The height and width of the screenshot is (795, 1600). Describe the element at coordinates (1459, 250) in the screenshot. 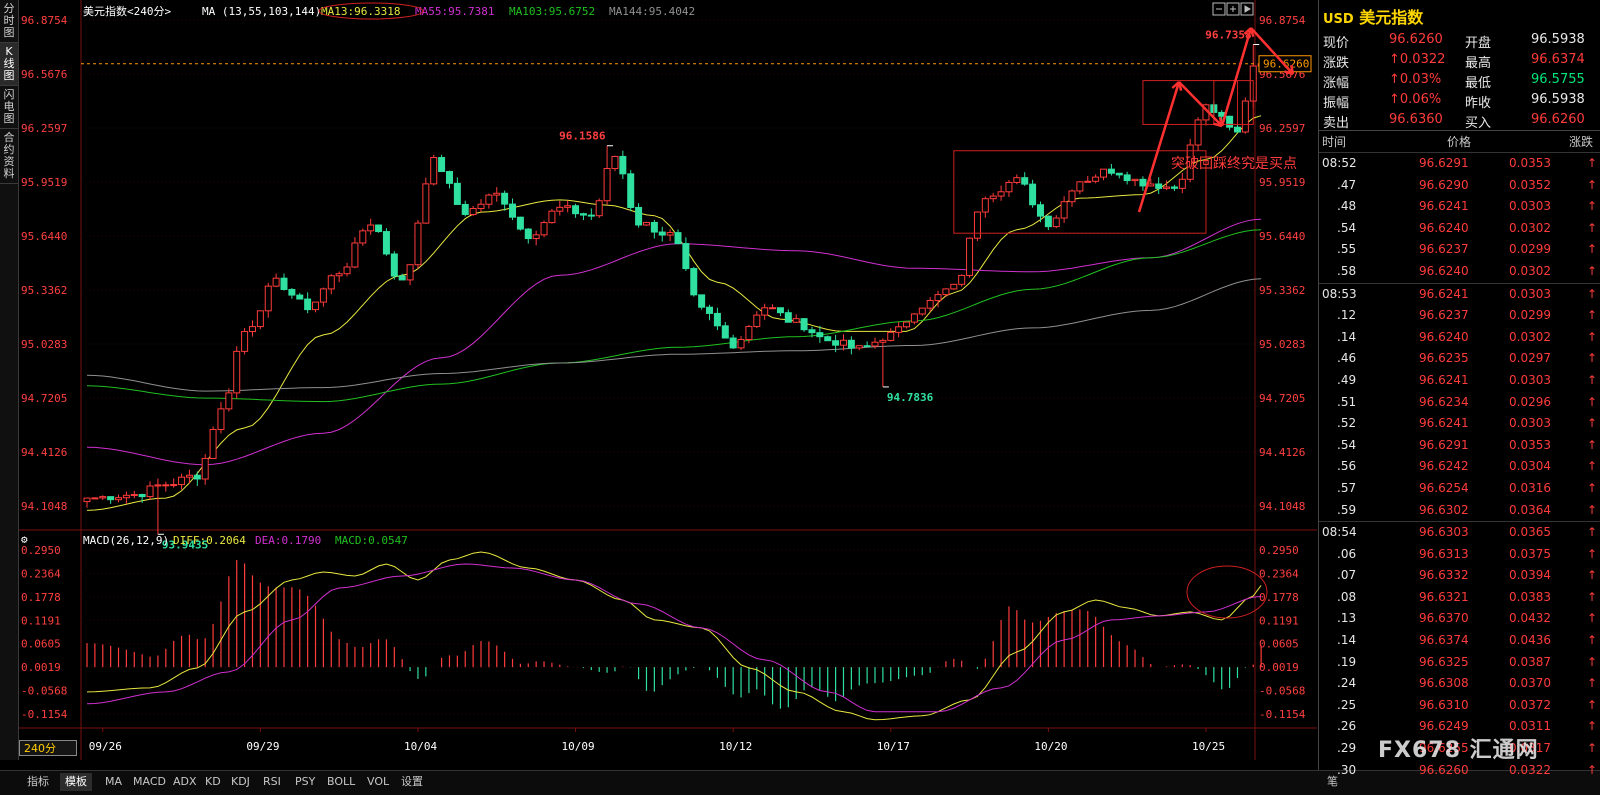

I see `tick-row: .55 96.6237 0.0299 ↑` at that location.